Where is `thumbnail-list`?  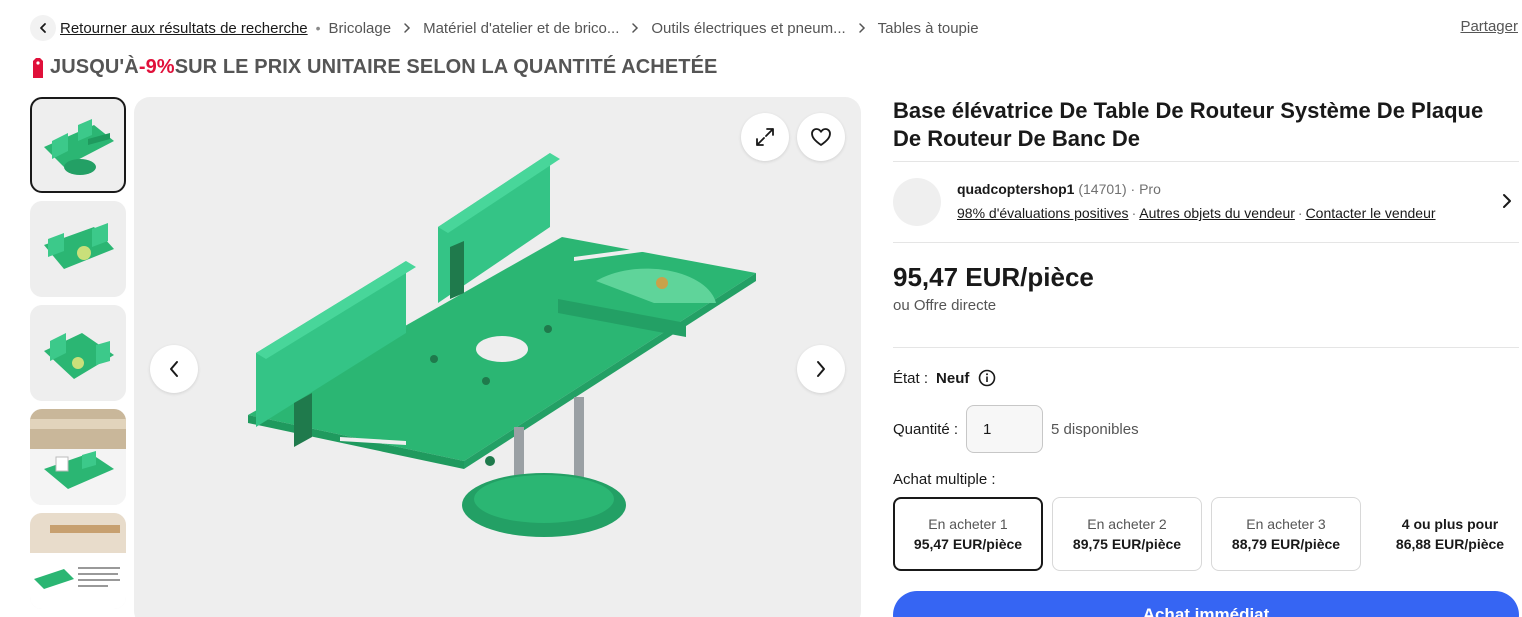 thumbnail-list is located at coordinates (78, 357).